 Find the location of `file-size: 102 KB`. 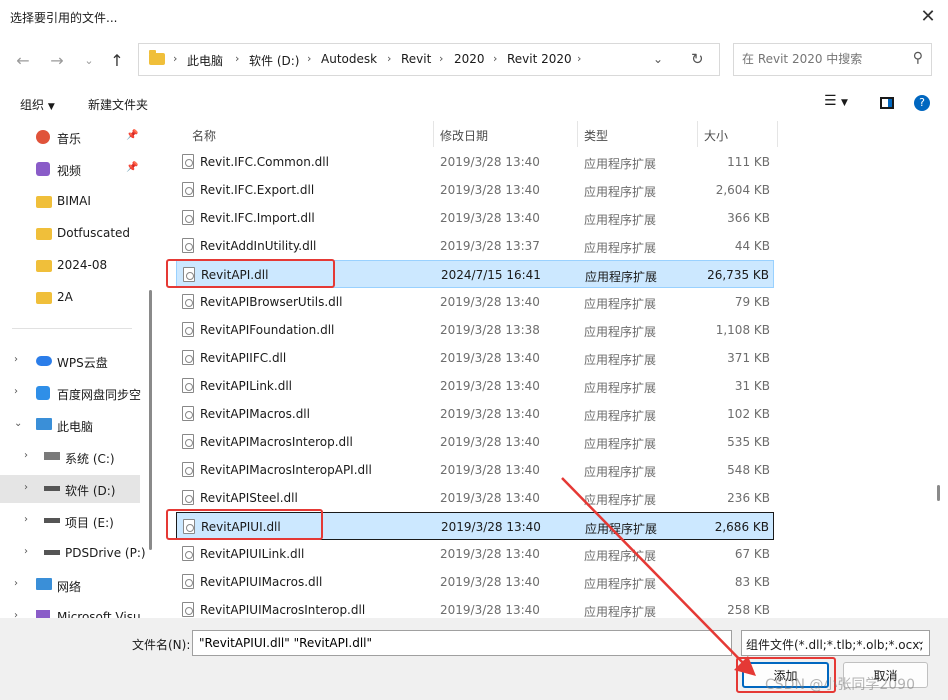

file-size: 102 KB is located at coordinates (748, 414).